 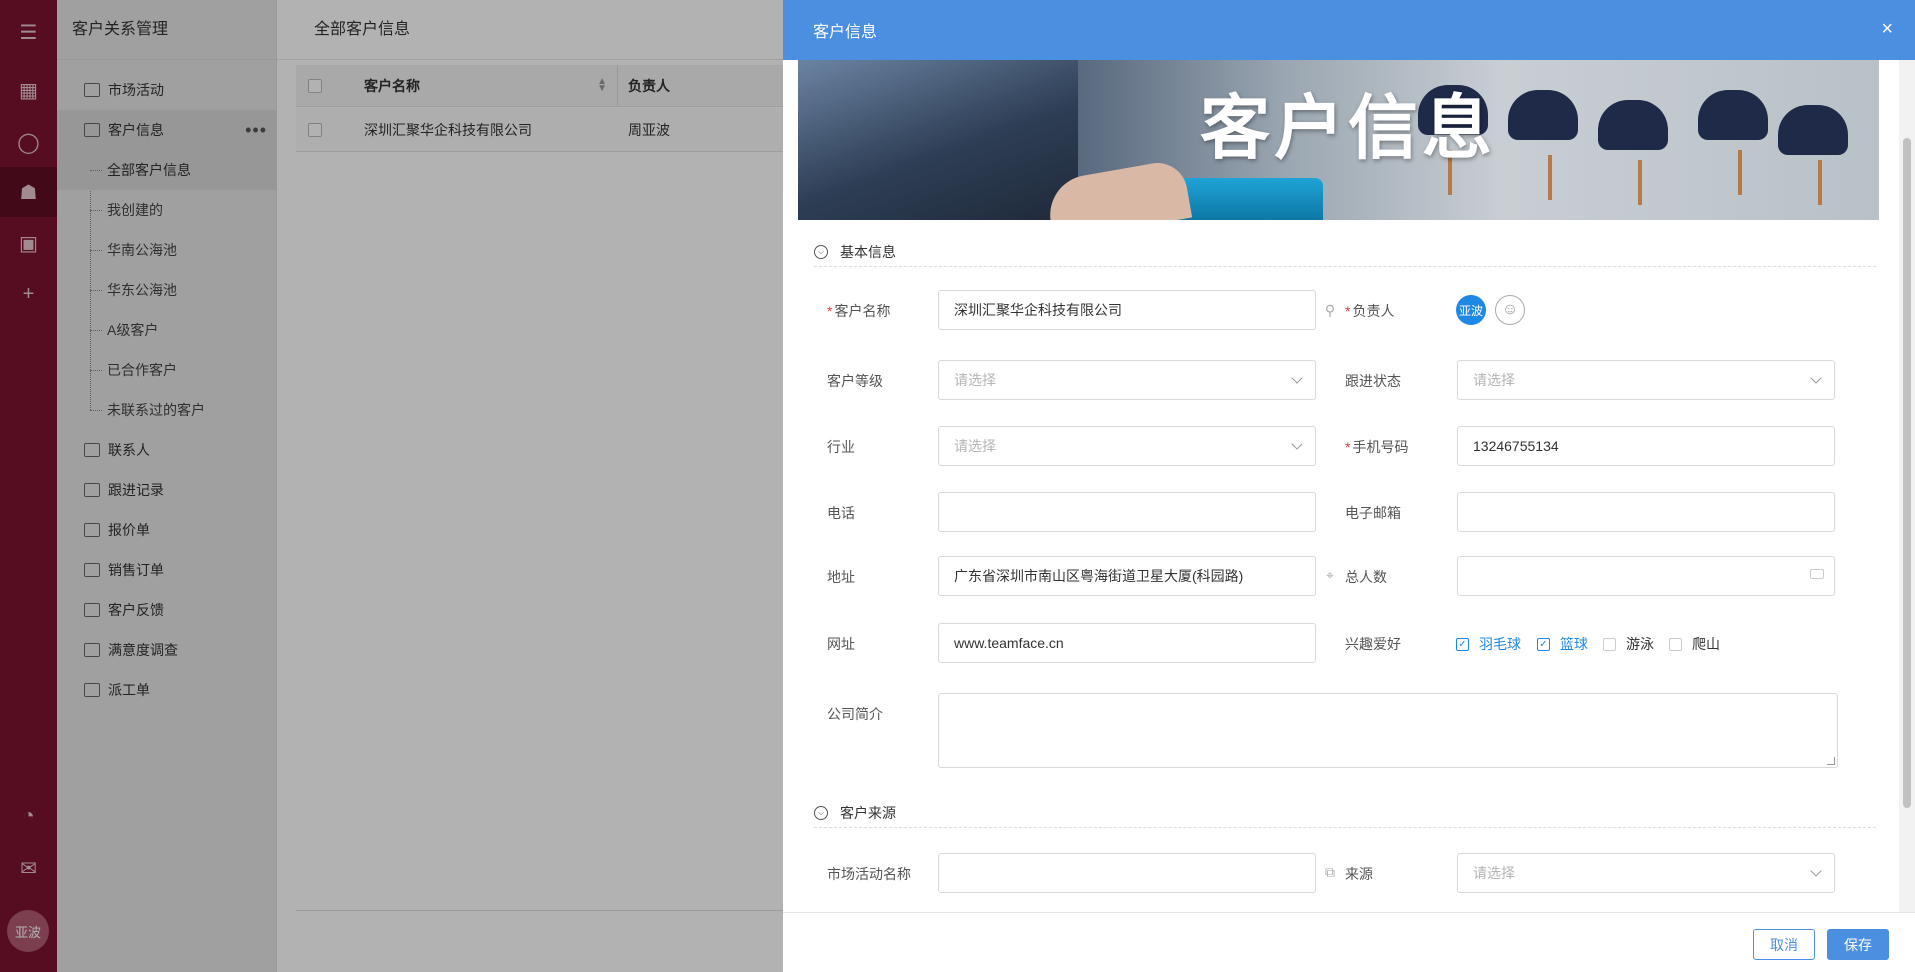 I want to click on search-icon: ⚲, so click(x=1330, y=310).